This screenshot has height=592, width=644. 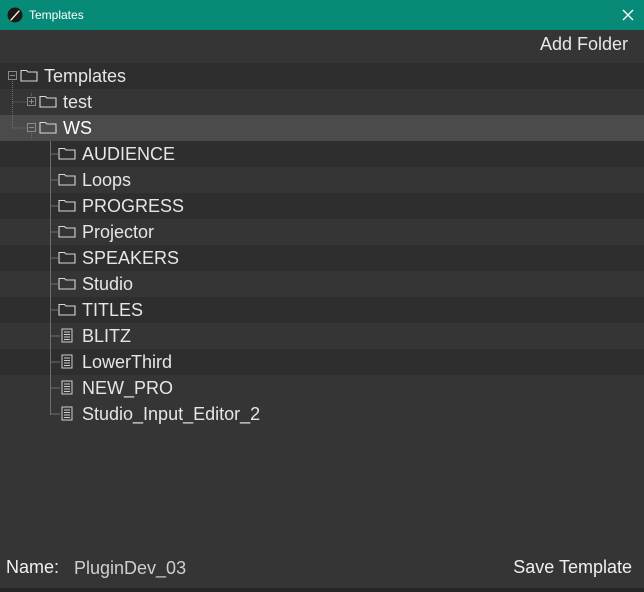 What do you see at coordinates (322, 206) in the screenshot?
I see `tree-item-progress: PROGRESS` at bounding box center [322, 206].